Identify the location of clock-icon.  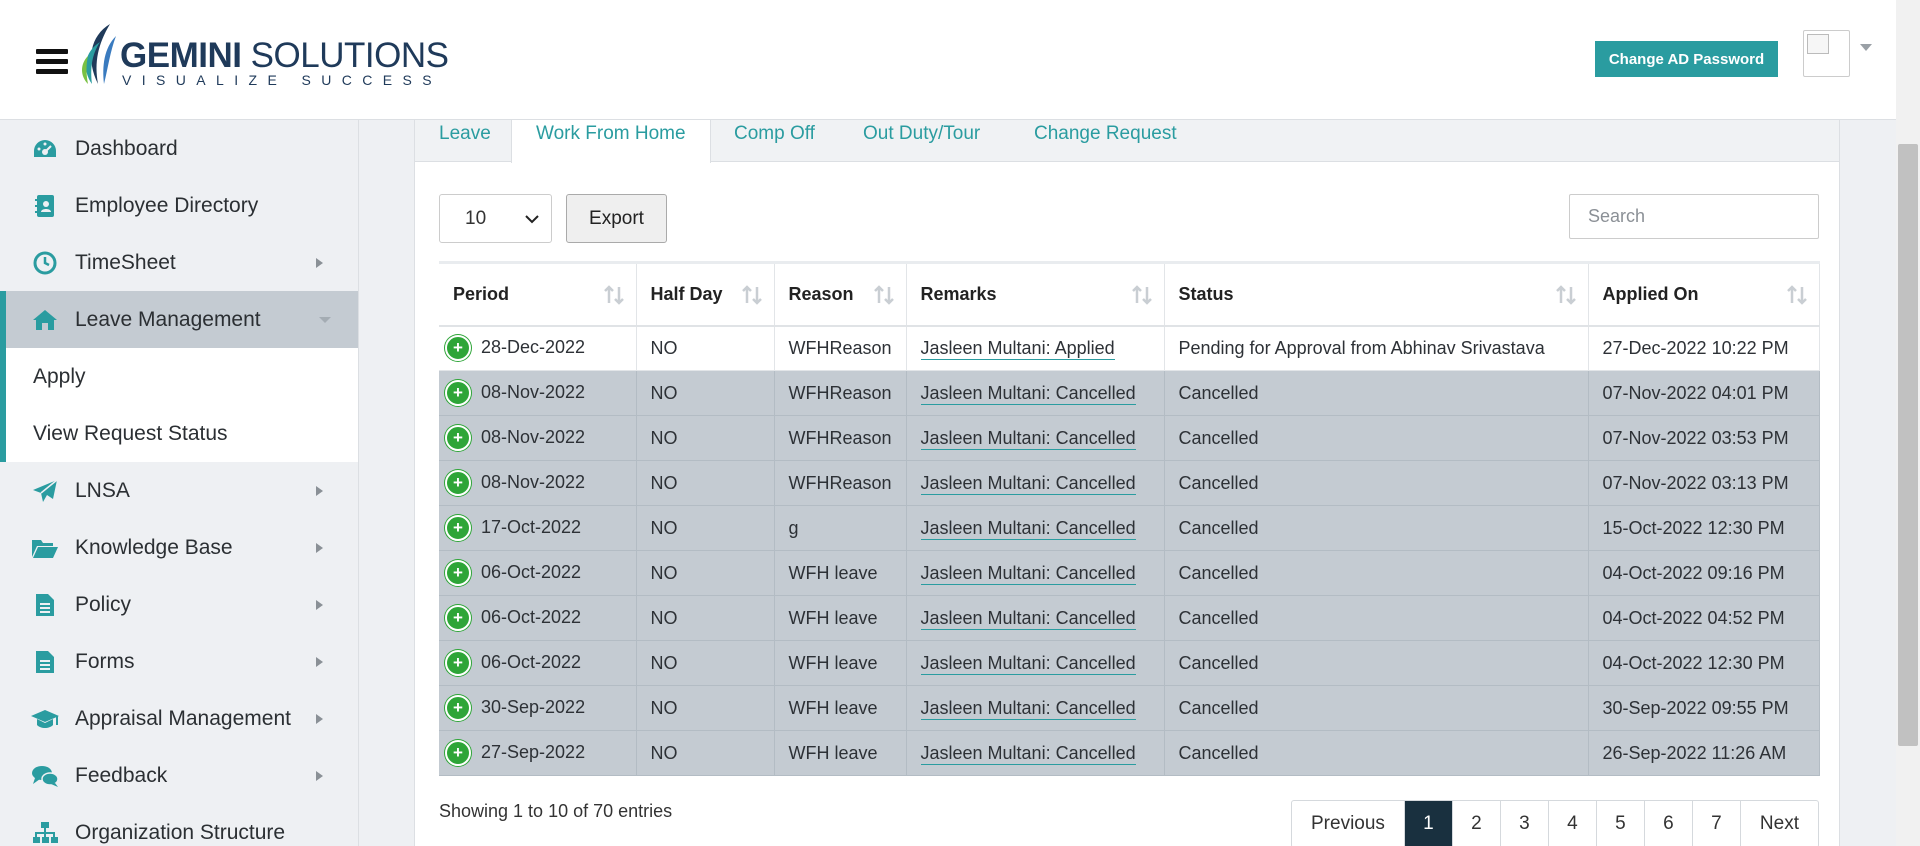
(45, 263).